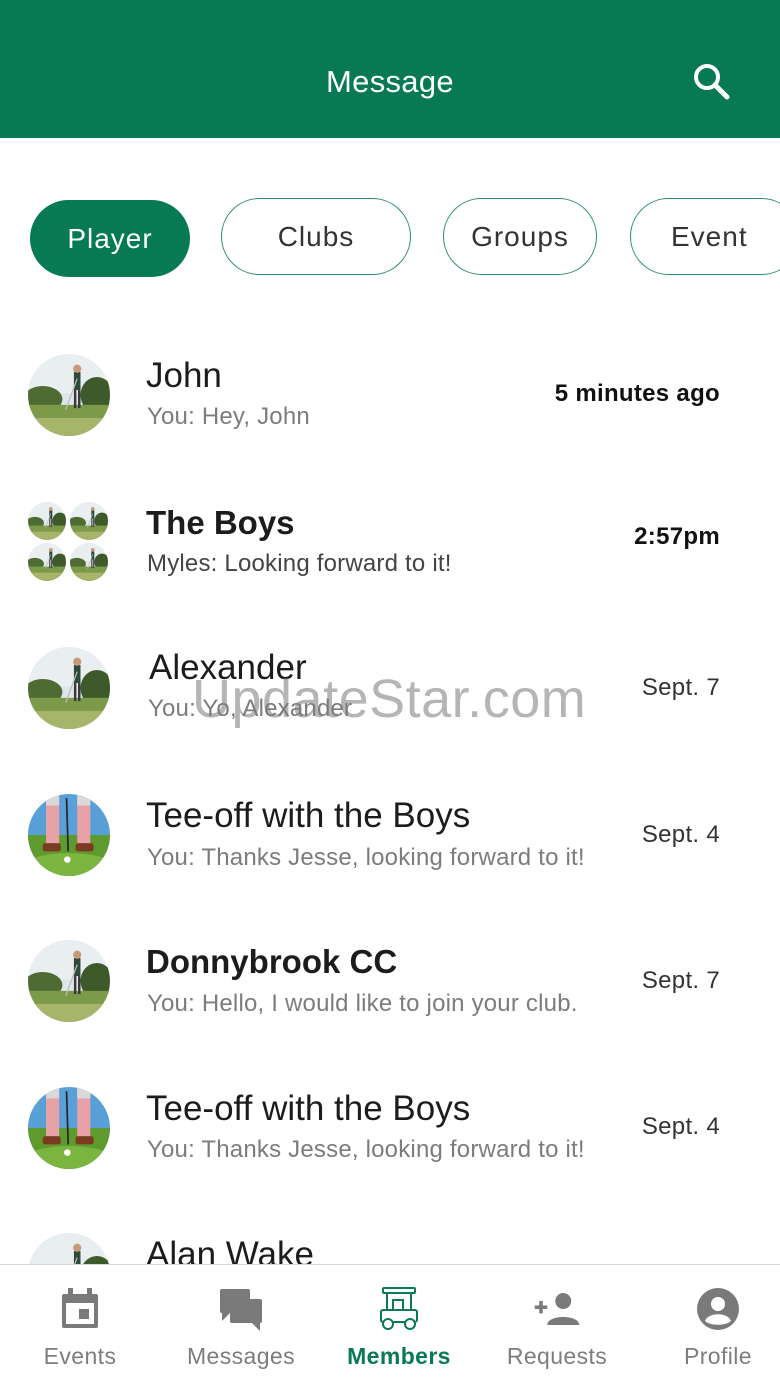 The width and height of the screenshot is (780, 1387). I want to click on conversation-preview: You: Hey, John, so click(228, 416).